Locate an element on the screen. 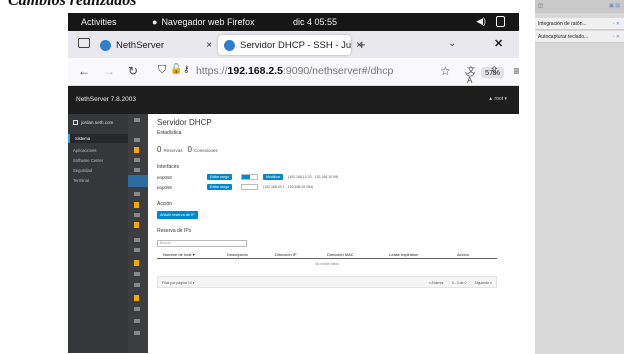 This screenshot has width=624, height=354. shield-icon: ⛉ is located at coordinates (162, 70).